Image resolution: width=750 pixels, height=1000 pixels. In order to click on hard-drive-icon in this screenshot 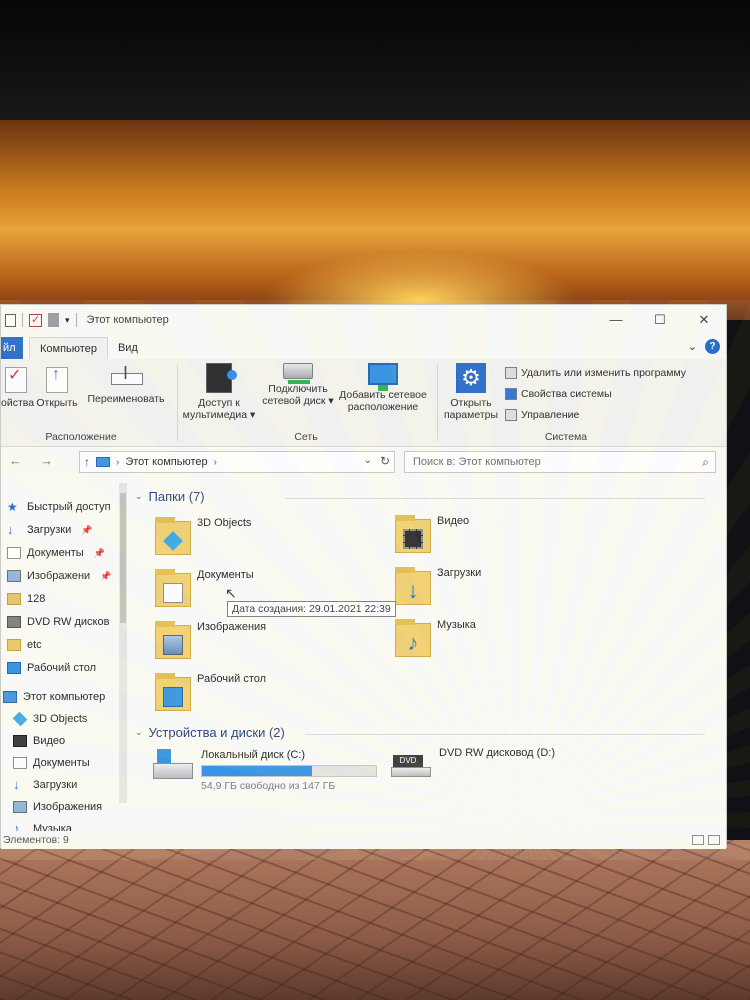, I will do `click(173, 766)`.